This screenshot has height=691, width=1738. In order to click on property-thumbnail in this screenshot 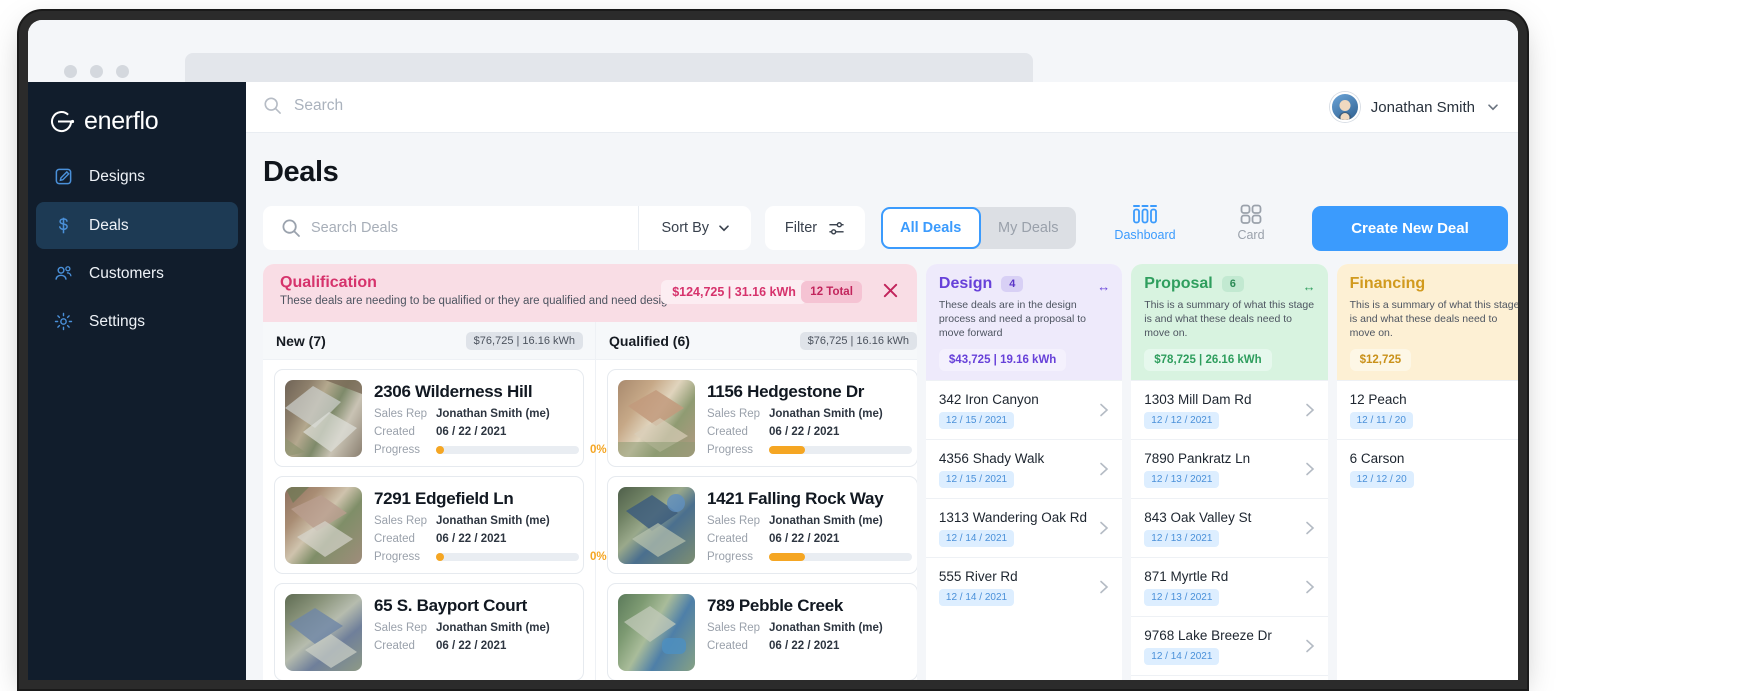, I will do `click(656, 632)`.